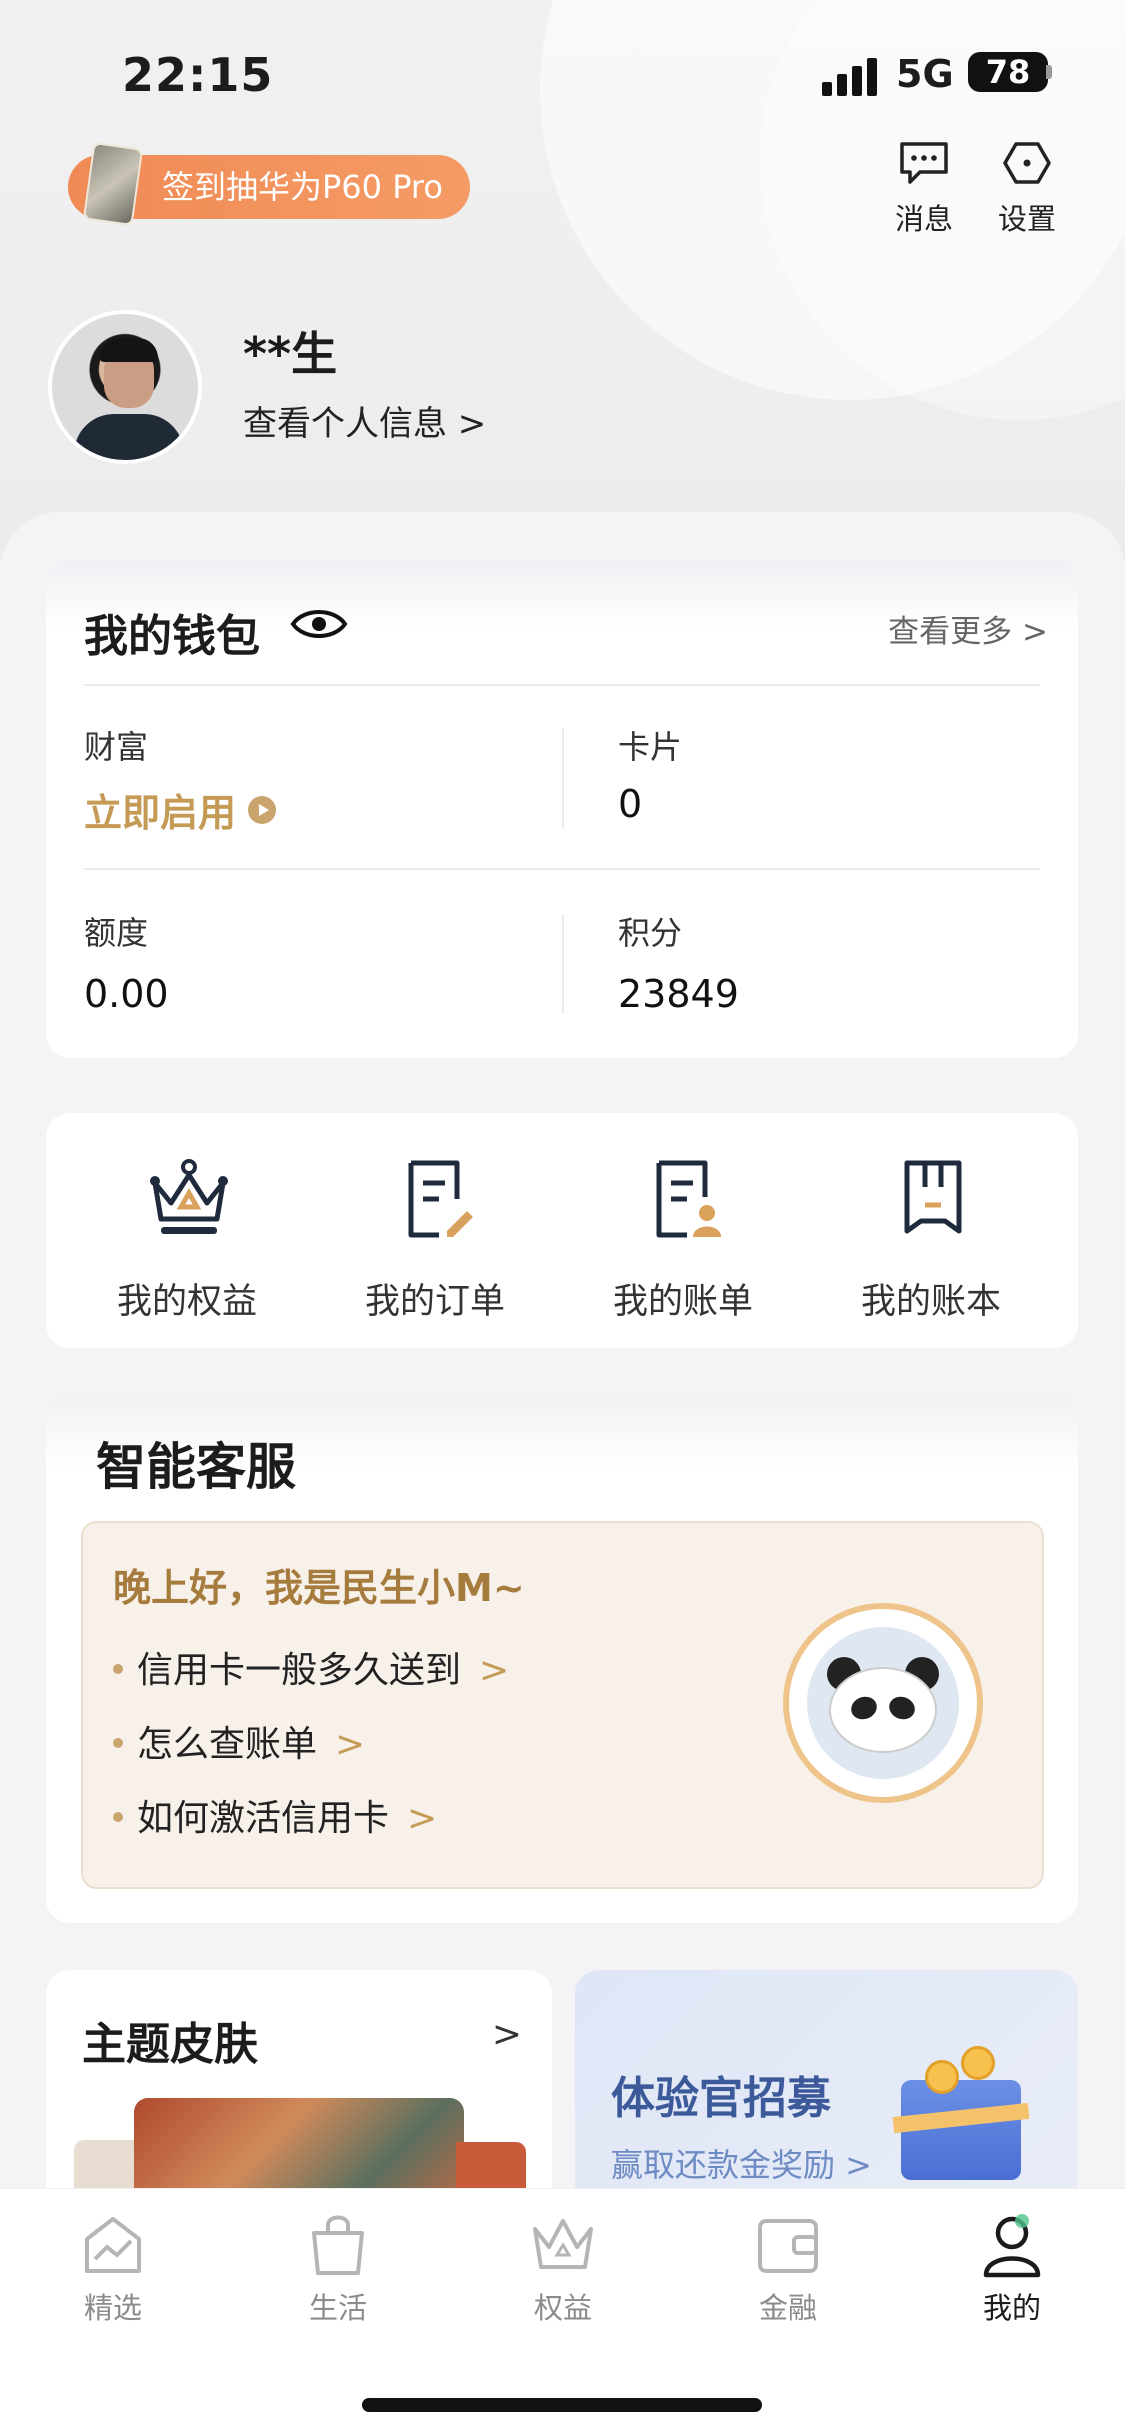 The height and width of the screenshot is (2435, 1125). Describe the element at coordinates (1012, 2246) in the screenshot. I see `profile-icon` at that location.